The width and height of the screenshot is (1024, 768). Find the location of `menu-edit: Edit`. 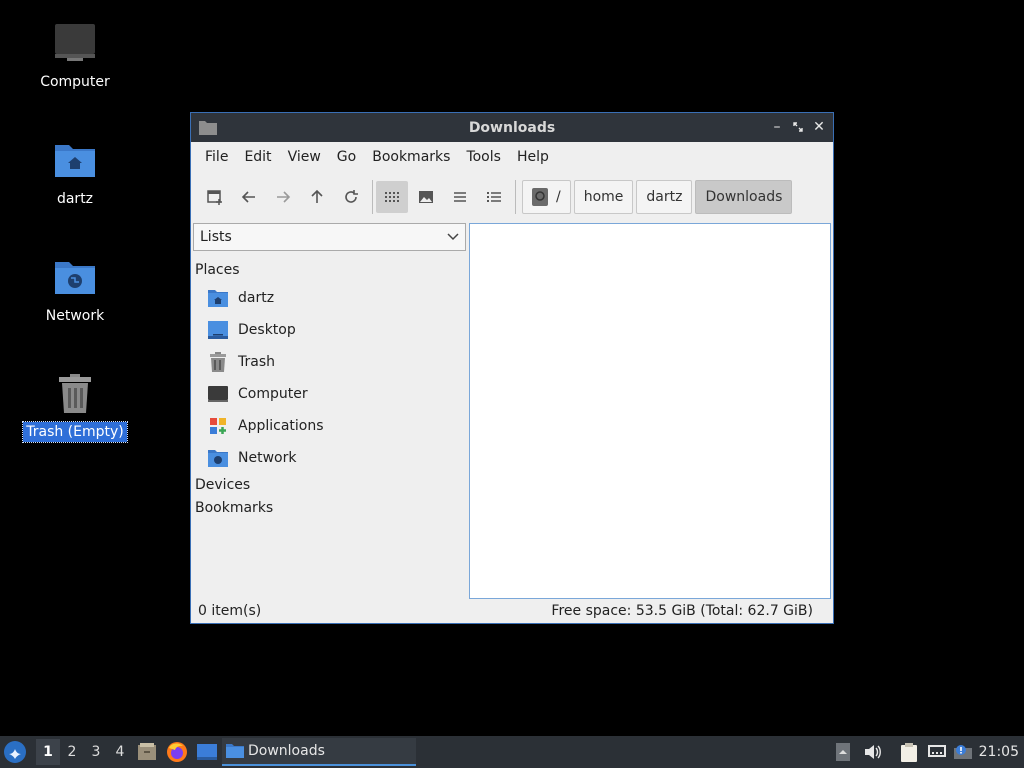

menu-edit: Edit is located at coordinates (257, 157).